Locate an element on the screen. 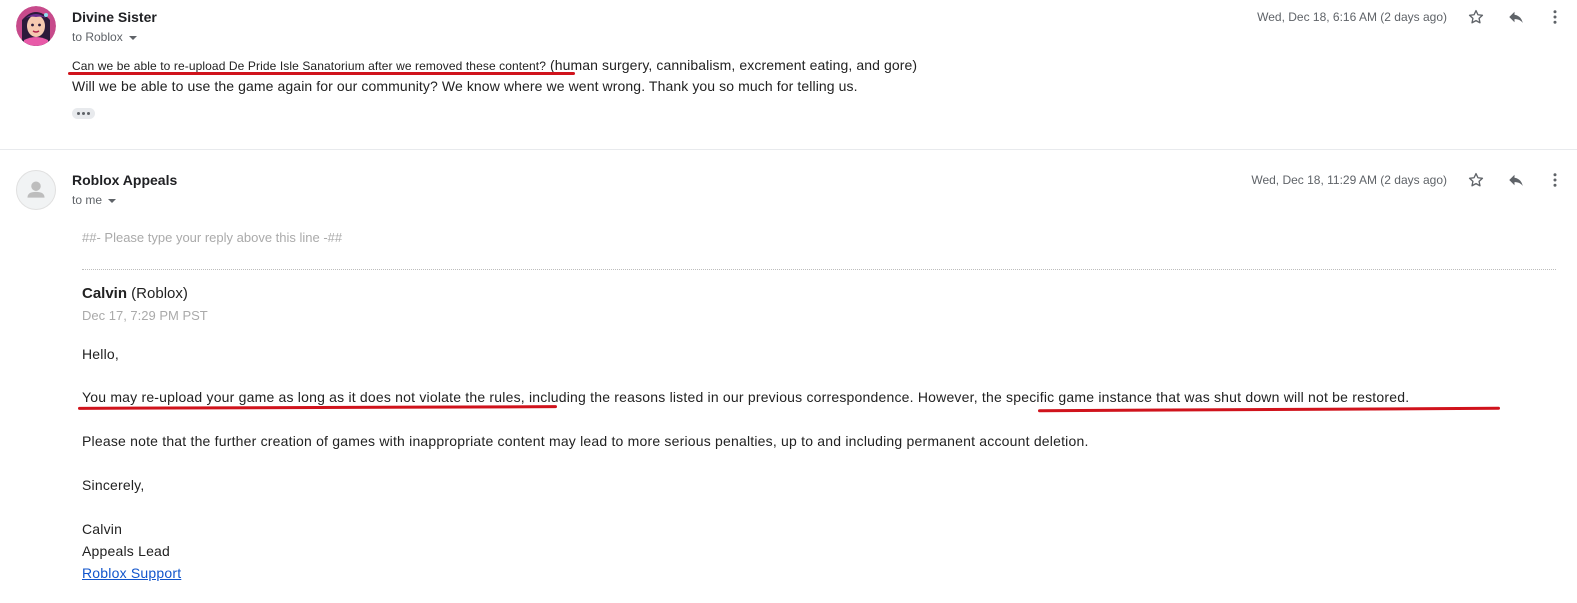 Image resolution: width=1577 pixels, height=603 pixels. person-icon is located at coordinates (36, 189).